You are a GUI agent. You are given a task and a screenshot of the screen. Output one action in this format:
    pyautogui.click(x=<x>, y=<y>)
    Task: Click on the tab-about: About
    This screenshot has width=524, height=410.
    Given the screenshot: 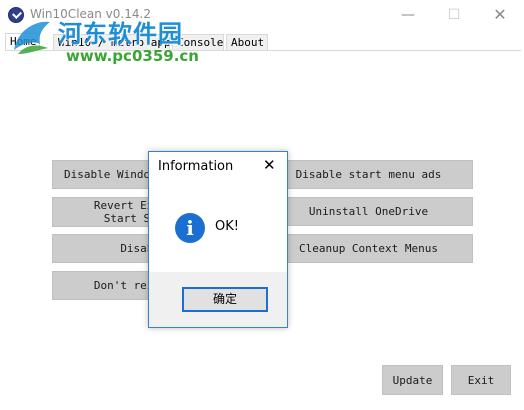 What is the action you would take?
    pyautogui.click(x=247, y=42)
    